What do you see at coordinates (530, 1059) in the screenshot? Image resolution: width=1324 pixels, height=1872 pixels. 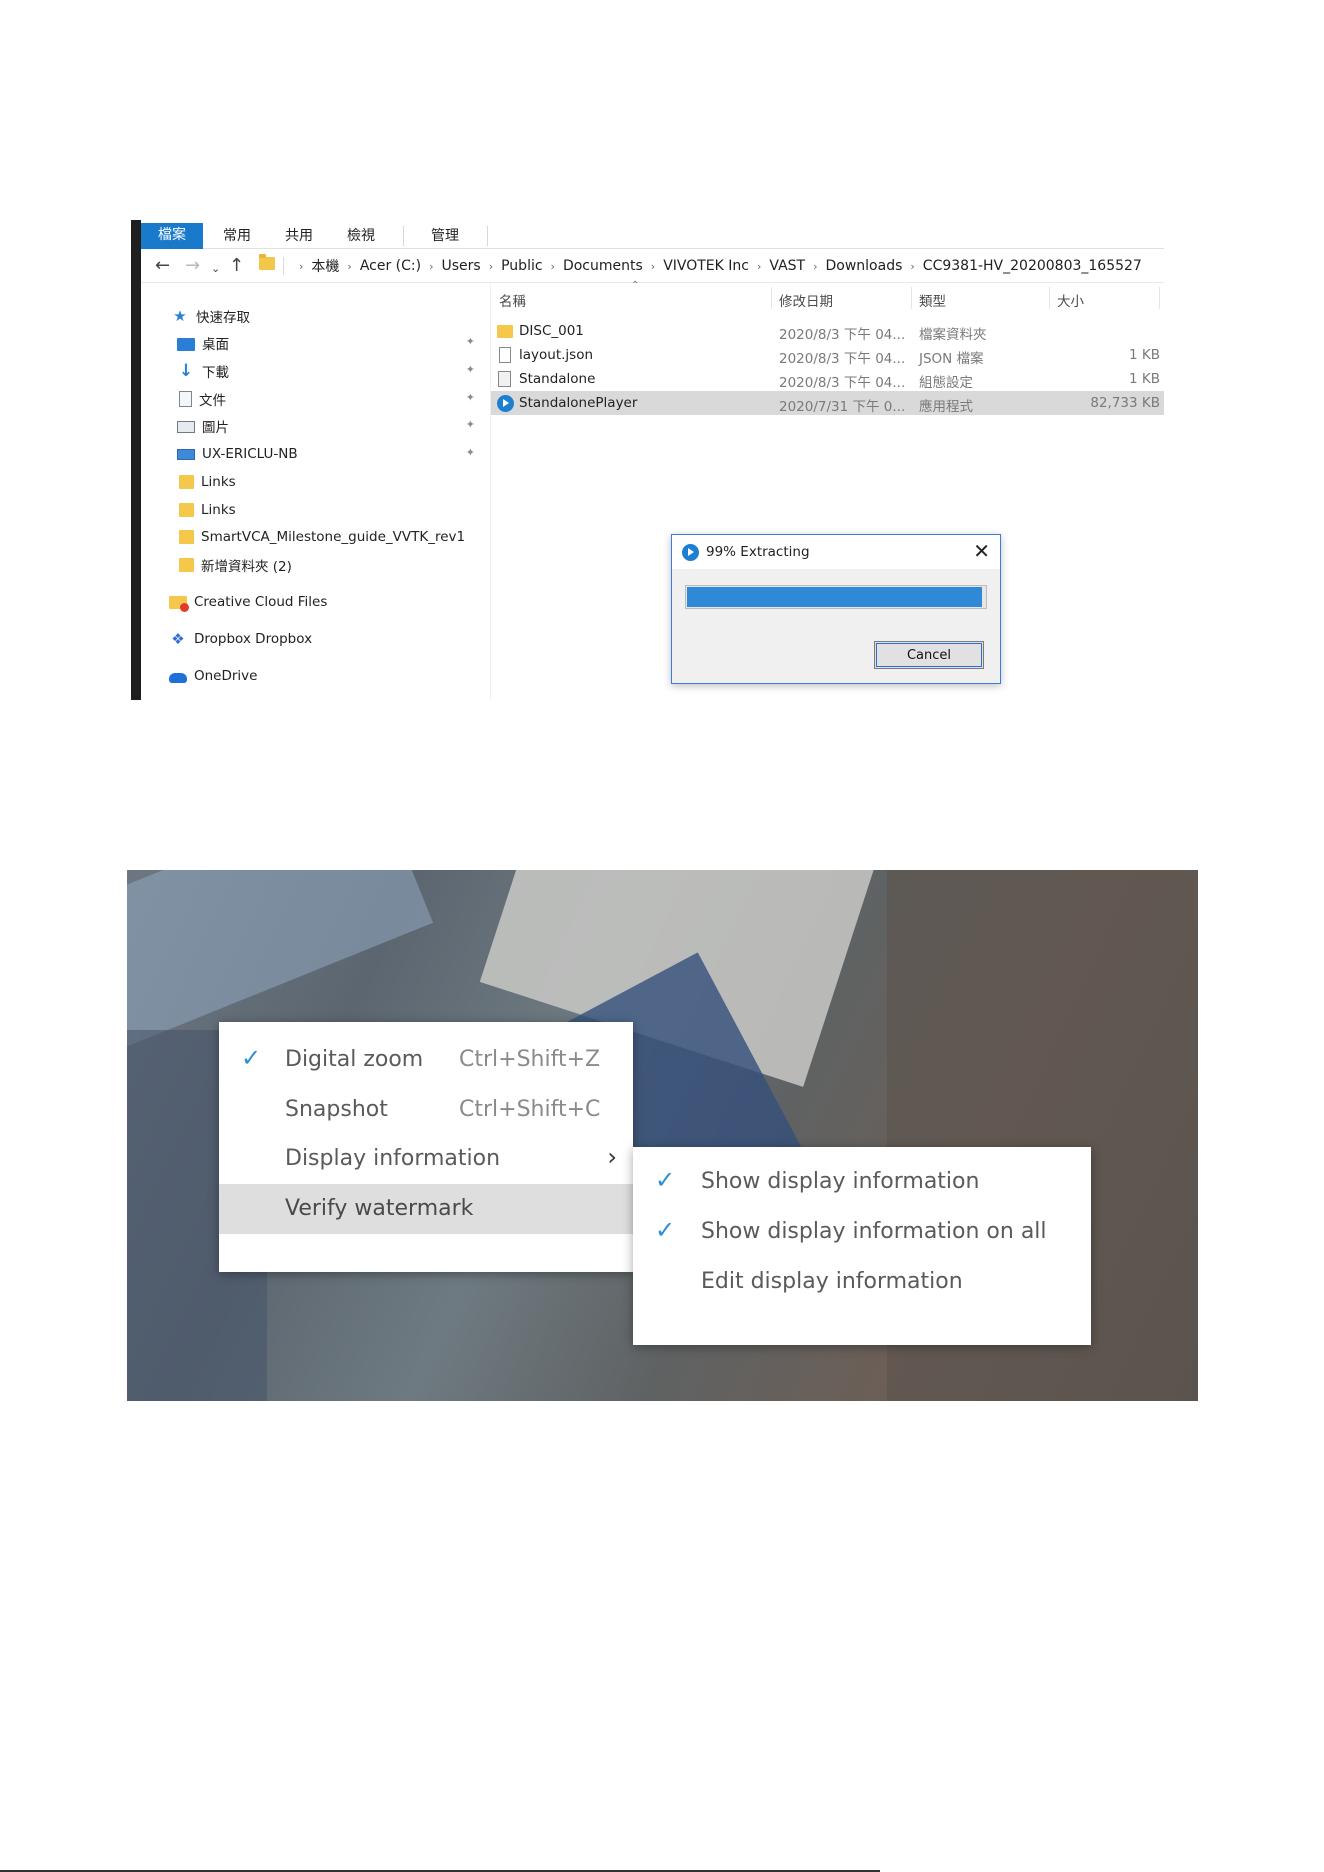 I see `menu-item-shortcut: Ctrl+Shift+Z` at bounding box center [530, 1059].